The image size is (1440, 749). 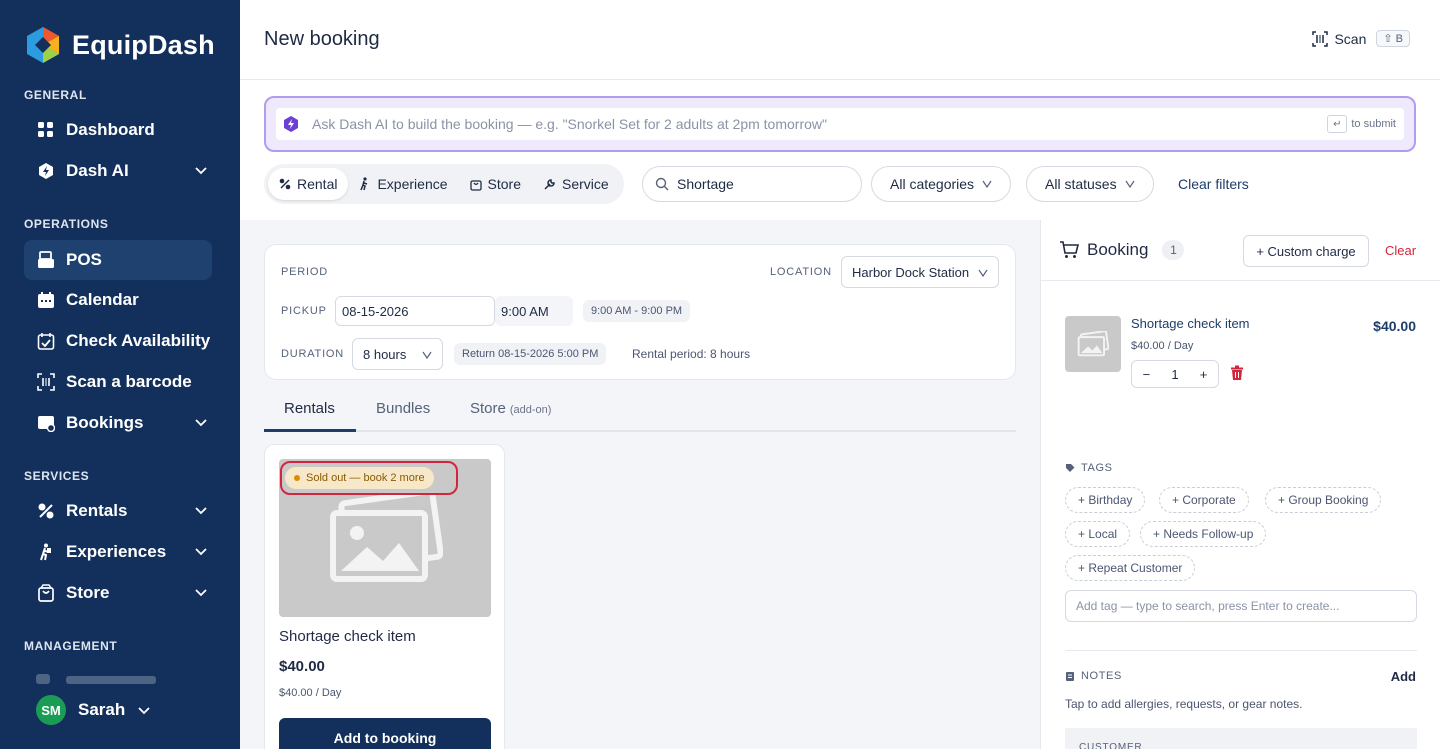 I want to click on avatar: SM, so click(x=51, y=710).